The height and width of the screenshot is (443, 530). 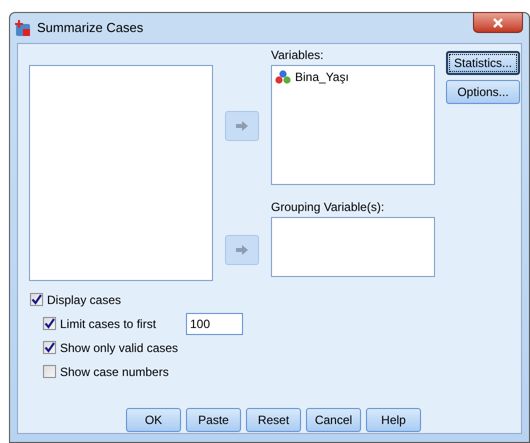 What do you see at coordinates (84, 300) in the screenshot?
I see `checkbox-label: Display cases` at bounding box center [84, 300].